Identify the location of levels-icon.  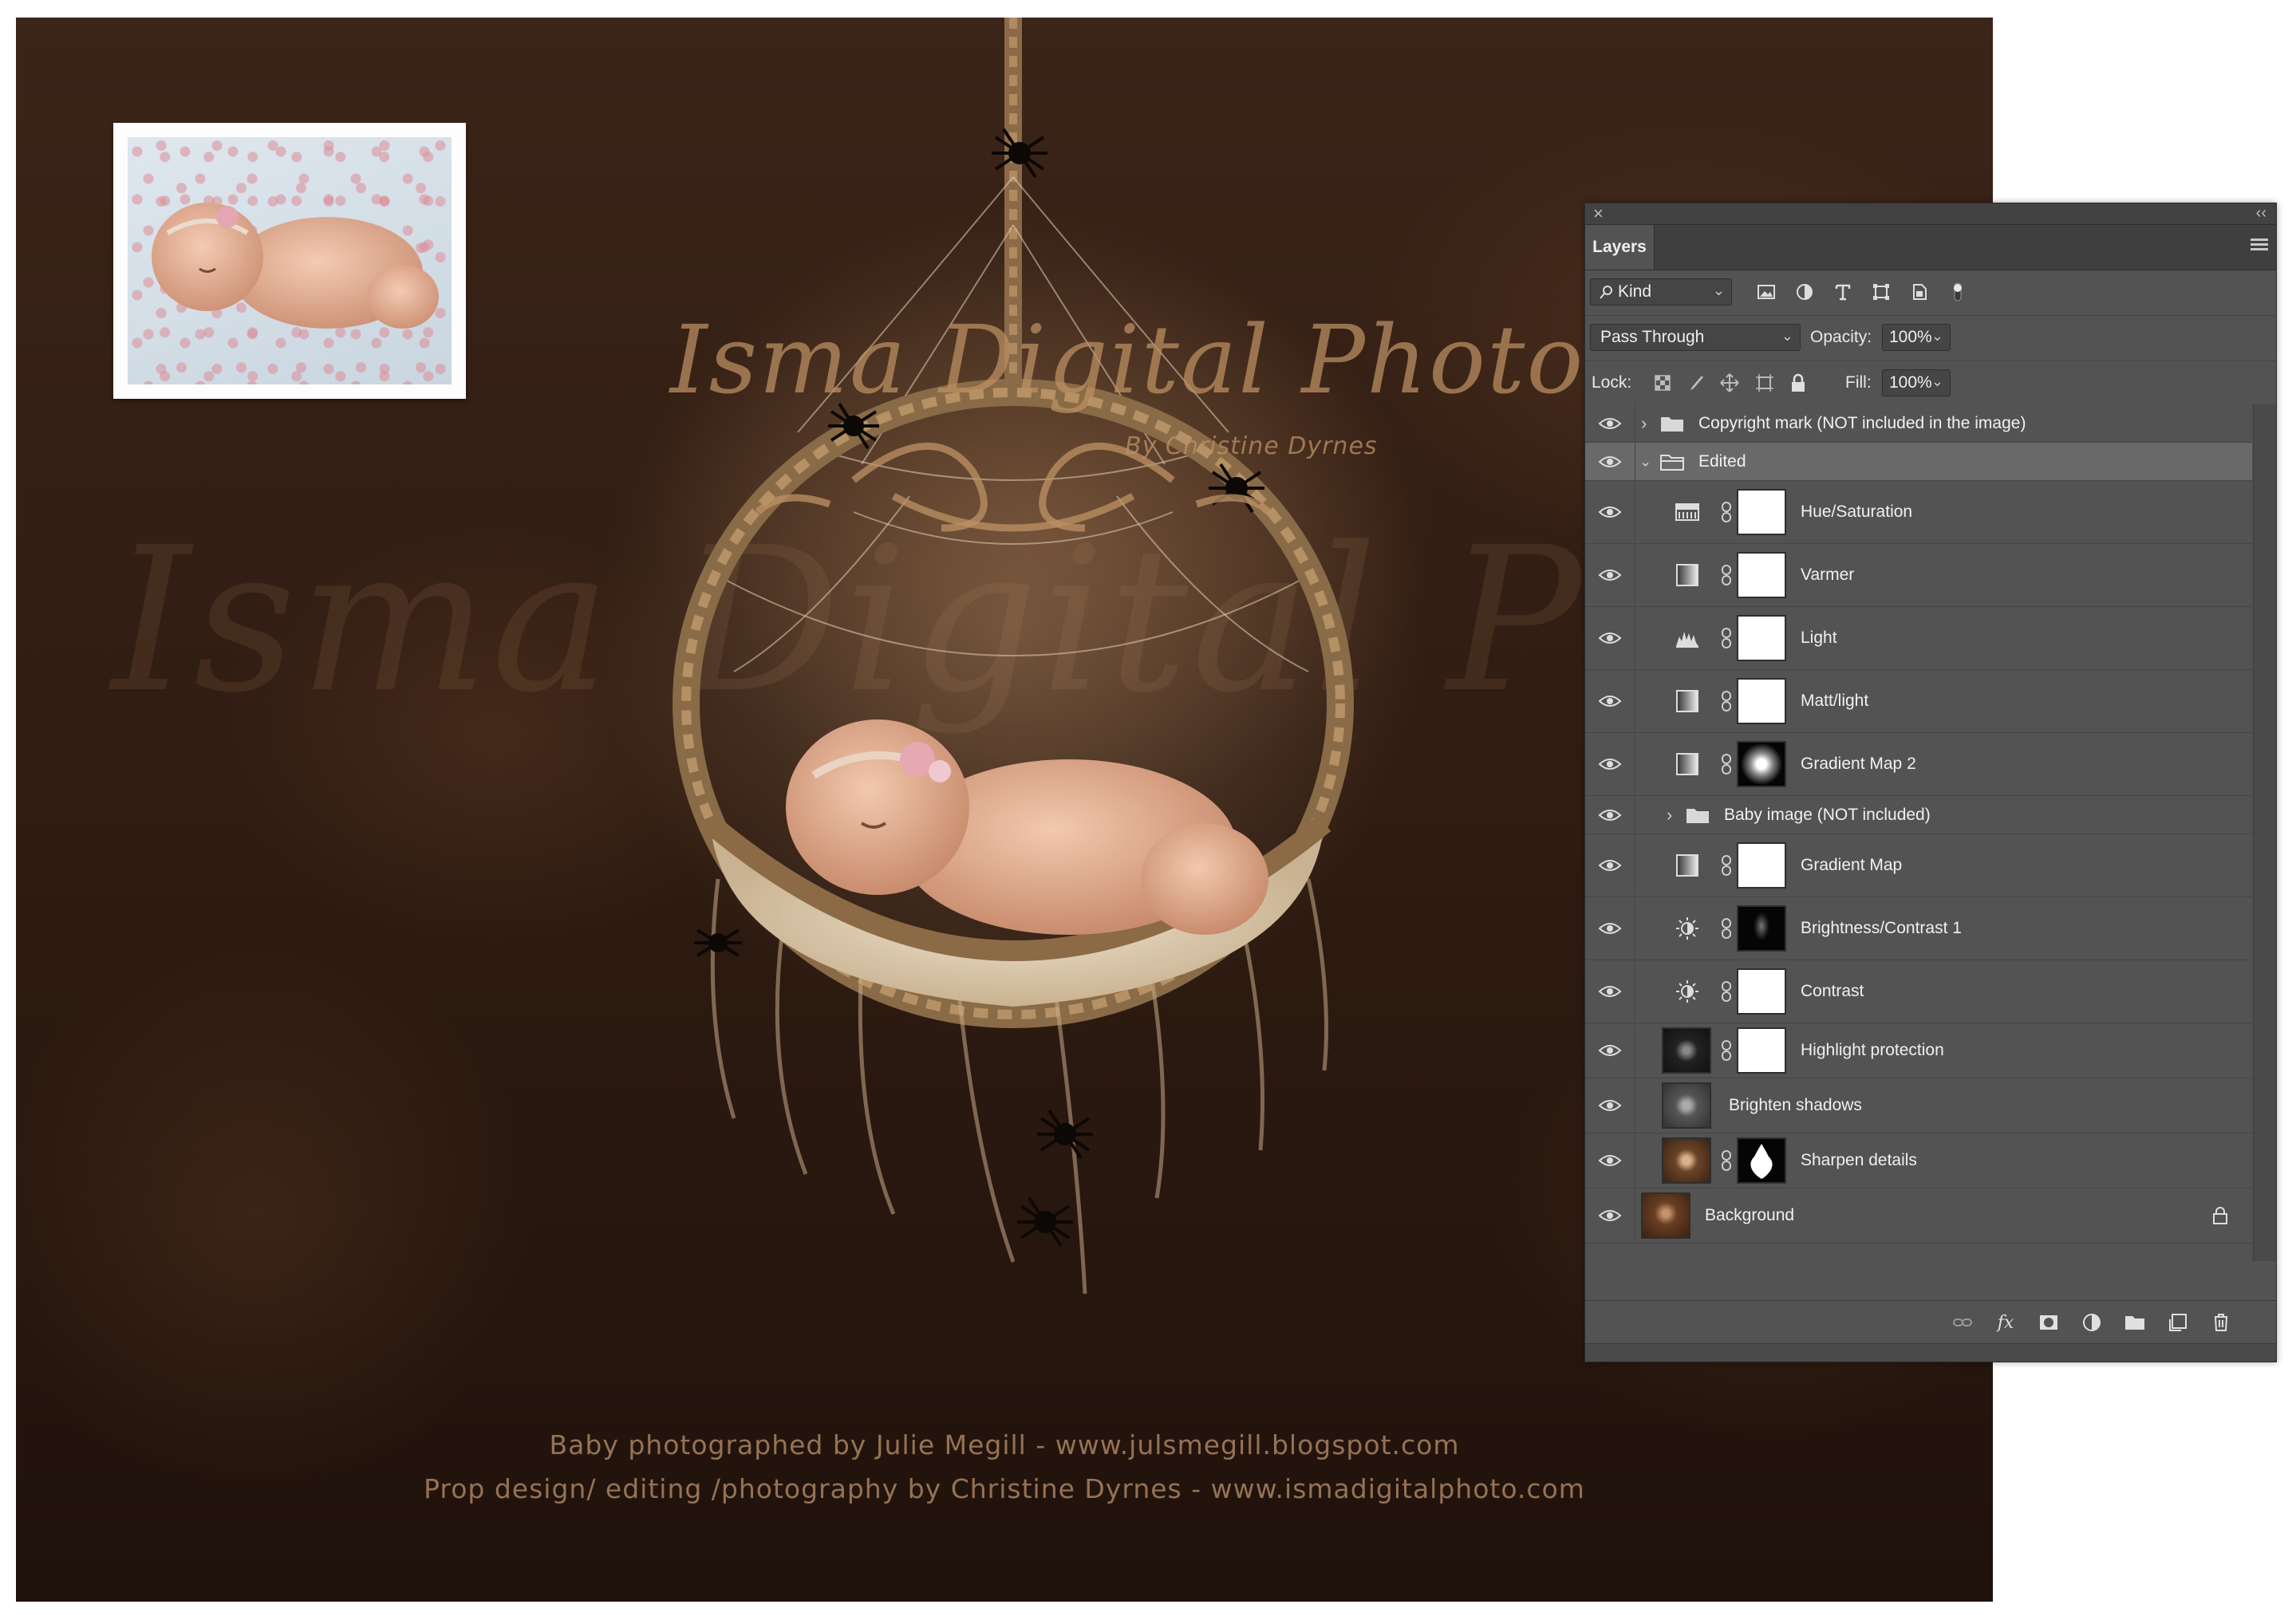
(1687, 640).